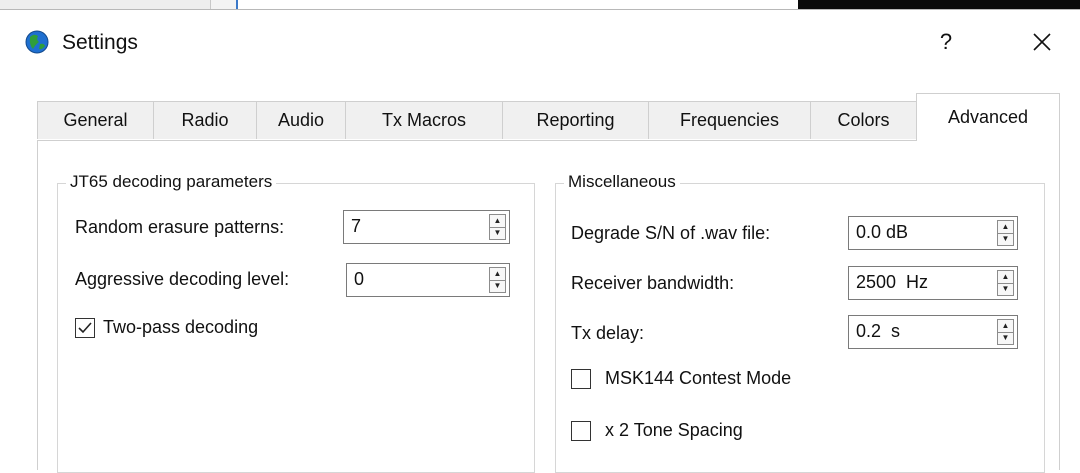 Image resolution: width=1080 pixels, height=473 pixels. I want to click on tx-delay-value: 0.2 s, so click(878, 331).